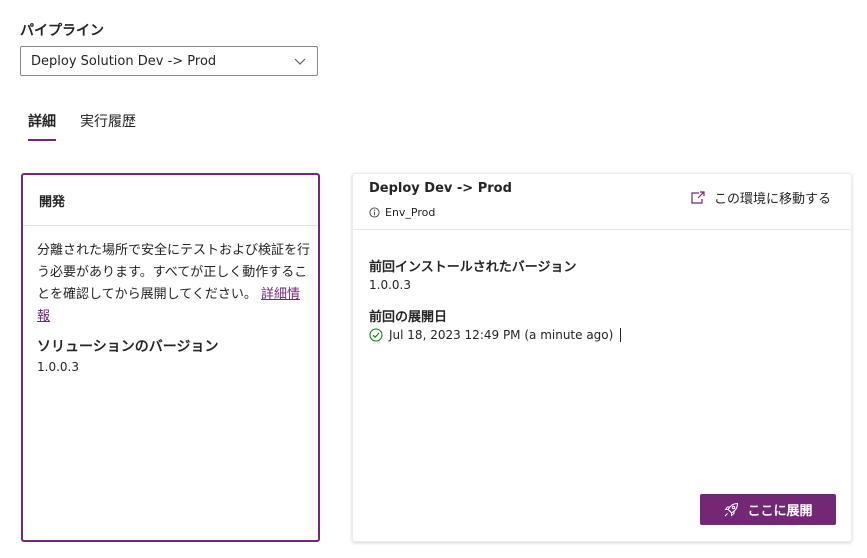 This screenshot has height=558, width=867. Describe the element at coordinates (170, 200) in the screenshot. I see `development-card-header: 開発` at that location.